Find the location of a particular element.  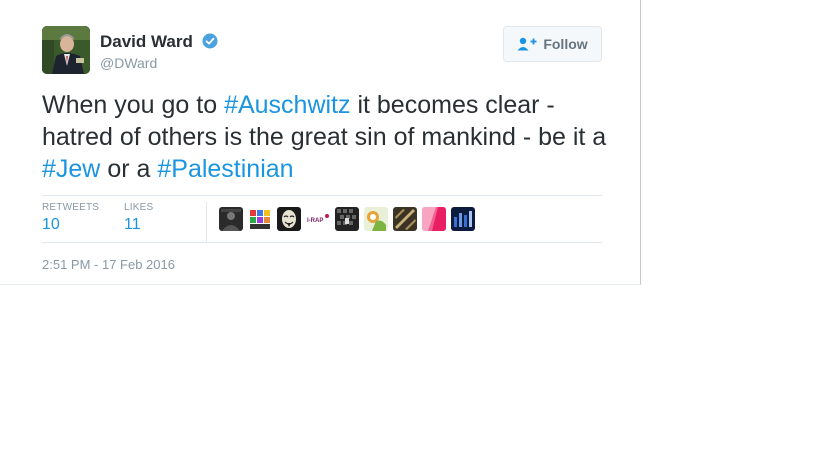

likes-label: LIKES is located at coordinates (139, 207).